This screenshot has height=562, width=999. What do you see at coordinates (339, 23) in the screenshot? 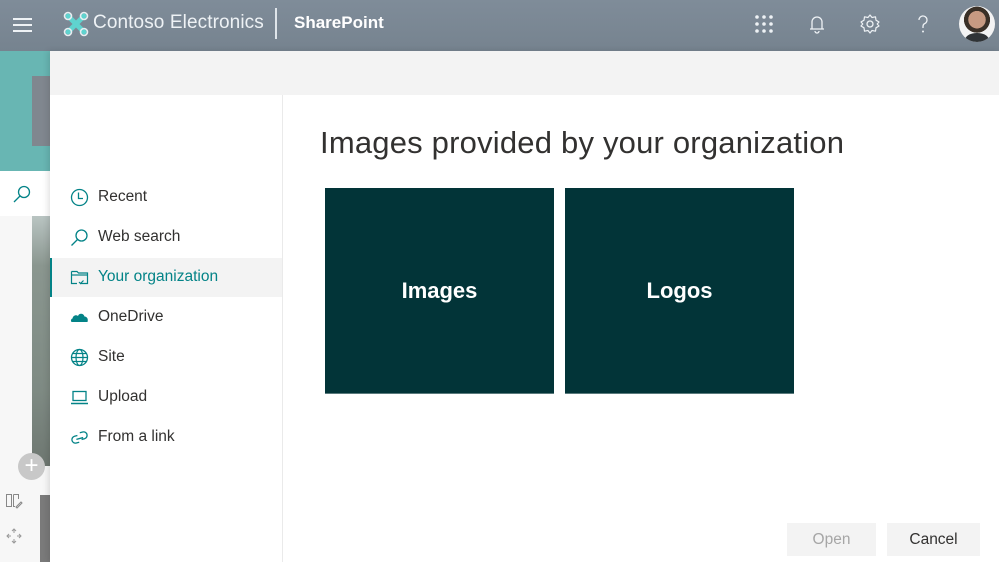
I see `app-name: SharePoint` at bounding box center [339, 23].